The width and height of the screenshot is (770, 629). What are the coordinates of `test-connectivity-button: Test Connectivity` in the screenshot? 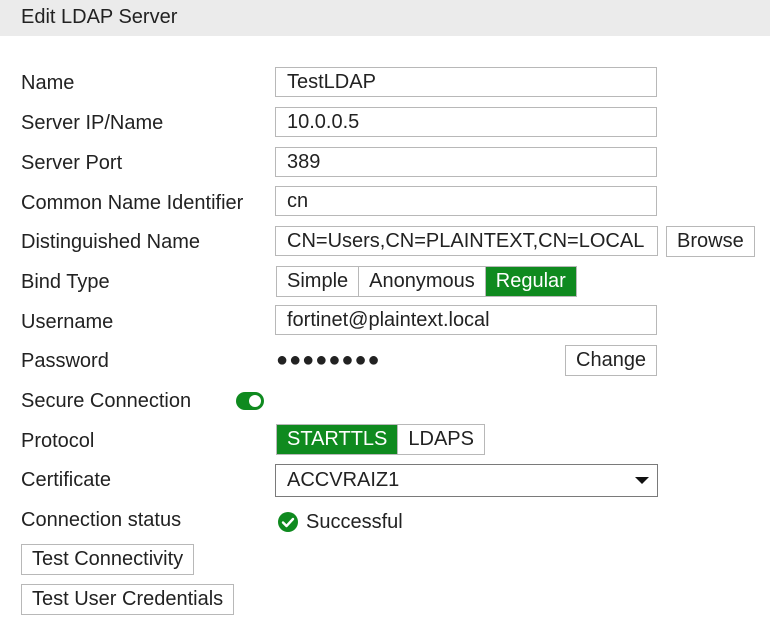 It's located at (108, 559).